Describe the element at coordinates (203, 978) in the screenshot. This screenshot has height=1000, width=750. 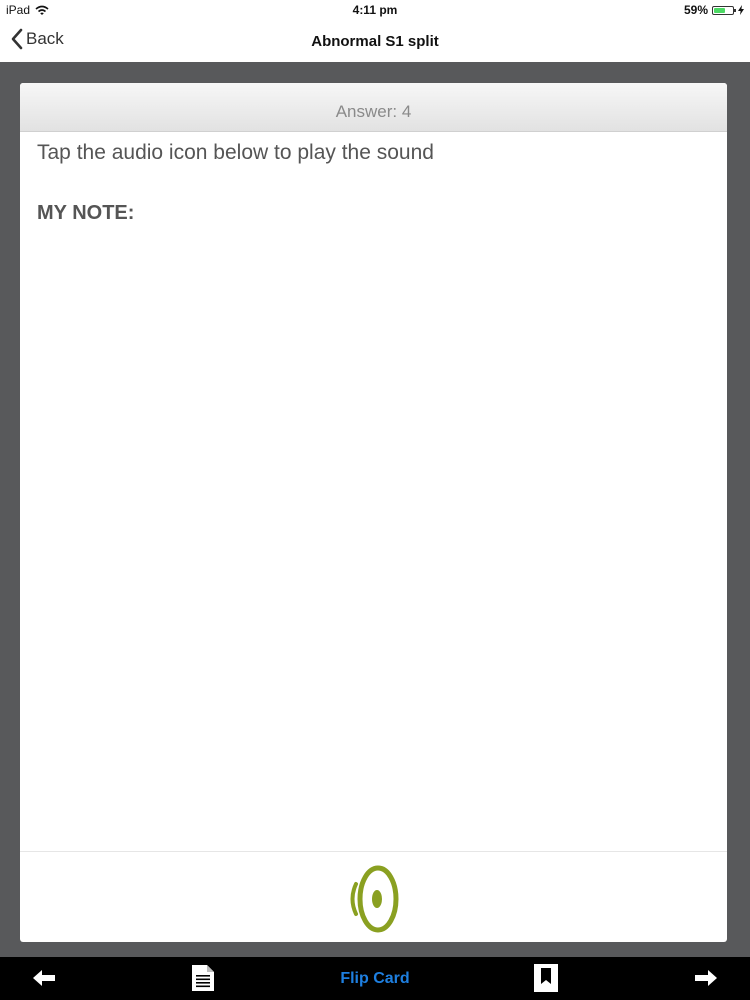
I see `document-icon` at that location.